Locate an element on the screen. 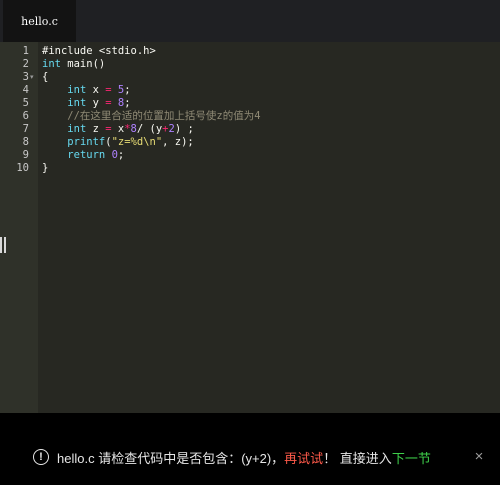 The width and height of the screenshot is (500, 485). code-line: return 0; is located at coordinates (83, 155).